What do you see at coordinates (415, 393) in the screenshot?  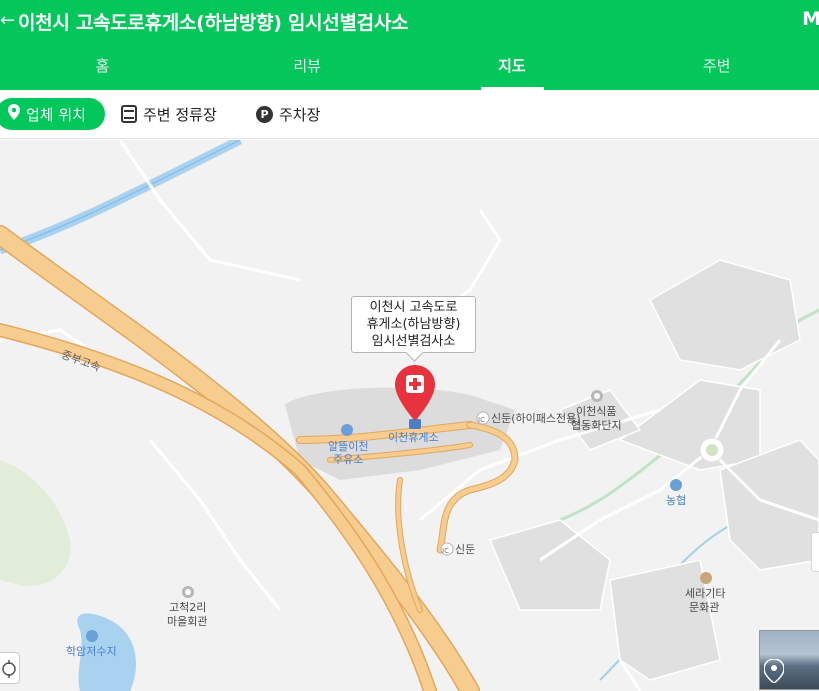 I see `medical-location-marker-icon` at bounding box center [415, 393].